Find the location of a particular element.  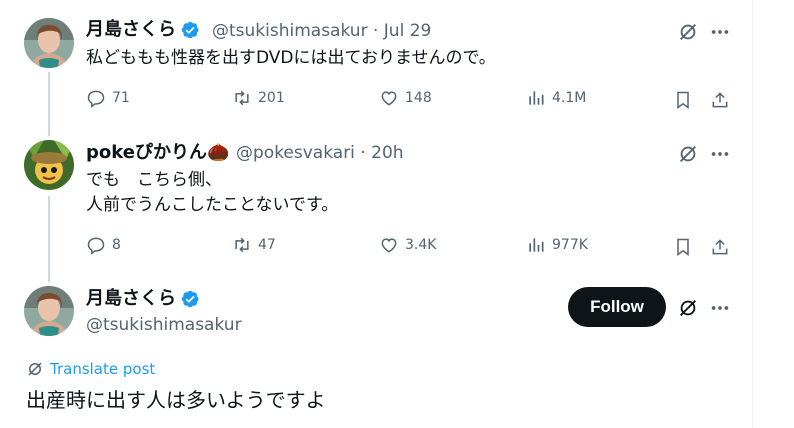

author-name-text: pokeぴかりん🌰 is located at coordinates (157, 153).